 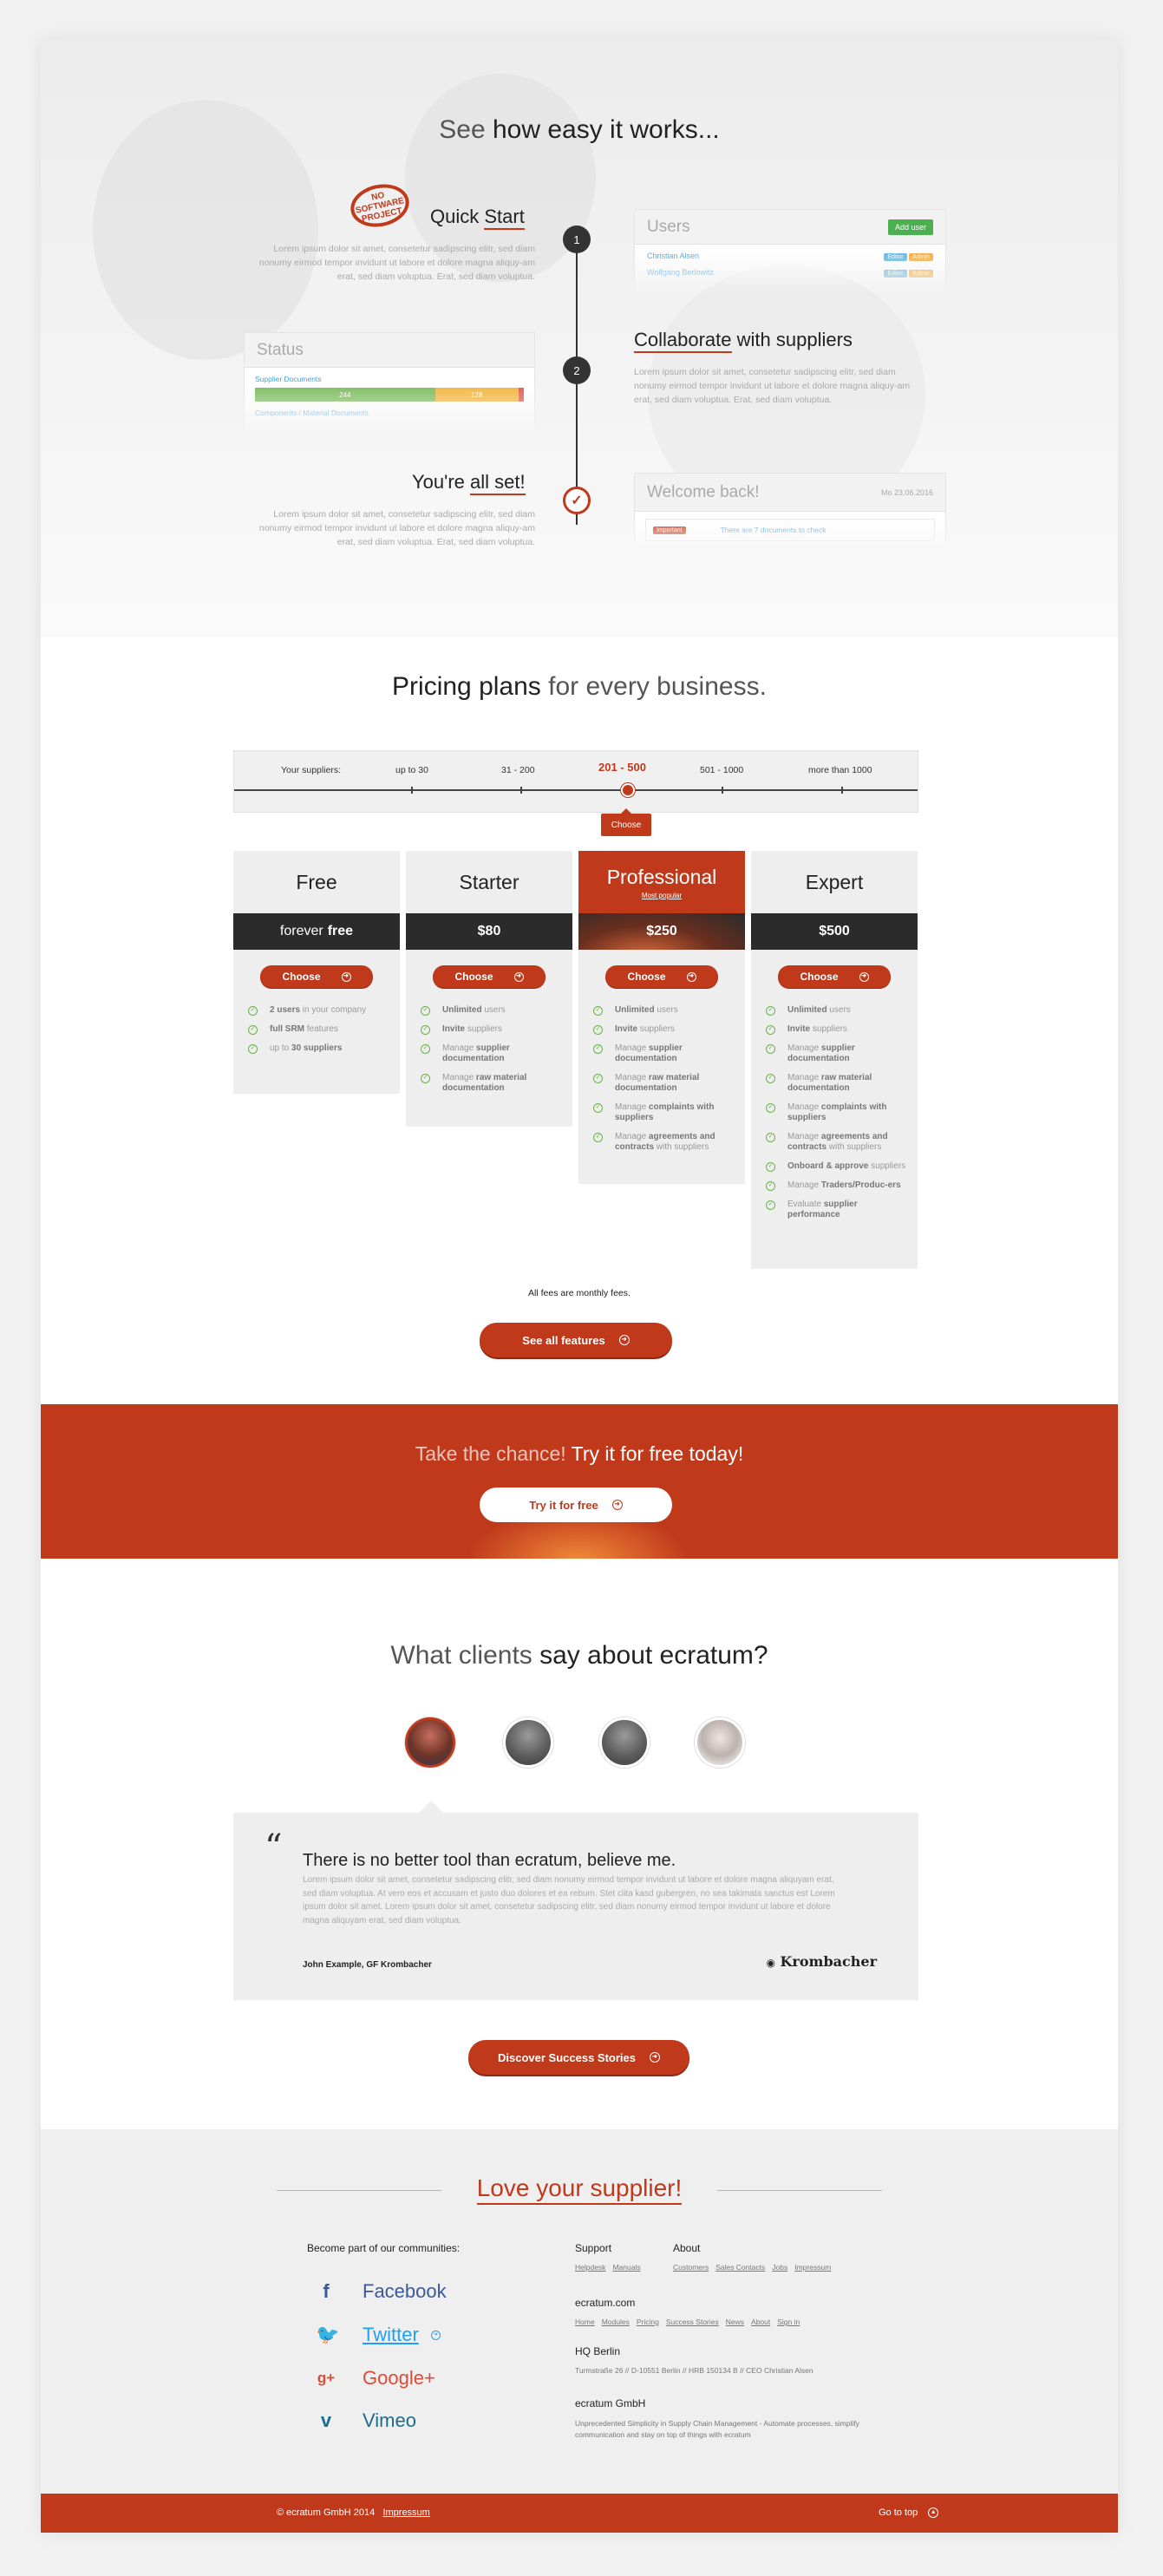 What do you see at coordinates (489, 1010) in the screenshot?
I see `feature-item: ✓ Unlimited users` at bounding box center [489, 1010].